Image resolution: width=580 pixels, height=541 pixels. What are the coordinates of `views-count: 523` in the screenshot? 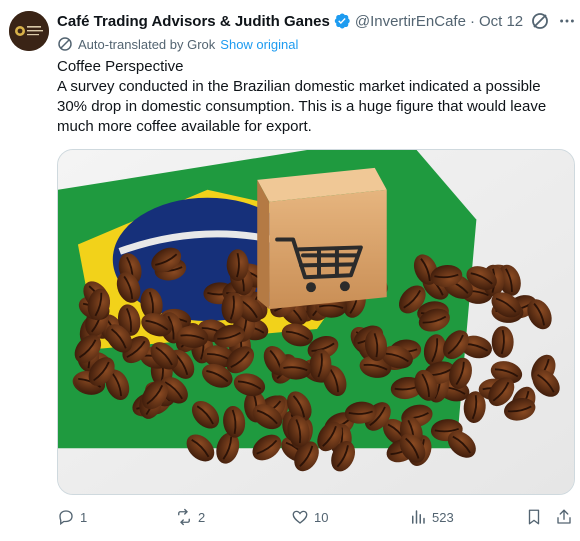 It's located at (443, 517).